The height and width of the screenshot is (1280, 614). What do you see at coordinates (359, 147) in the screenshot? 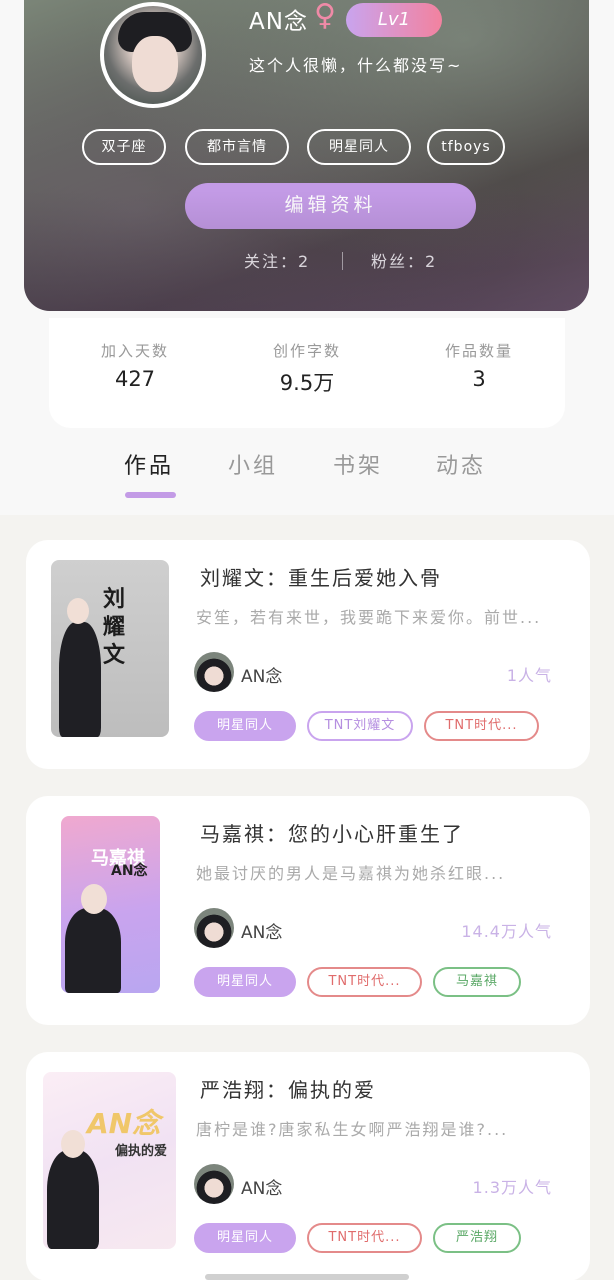
I see `profile-tag: 明星同人` at bounding box center [359, 147].